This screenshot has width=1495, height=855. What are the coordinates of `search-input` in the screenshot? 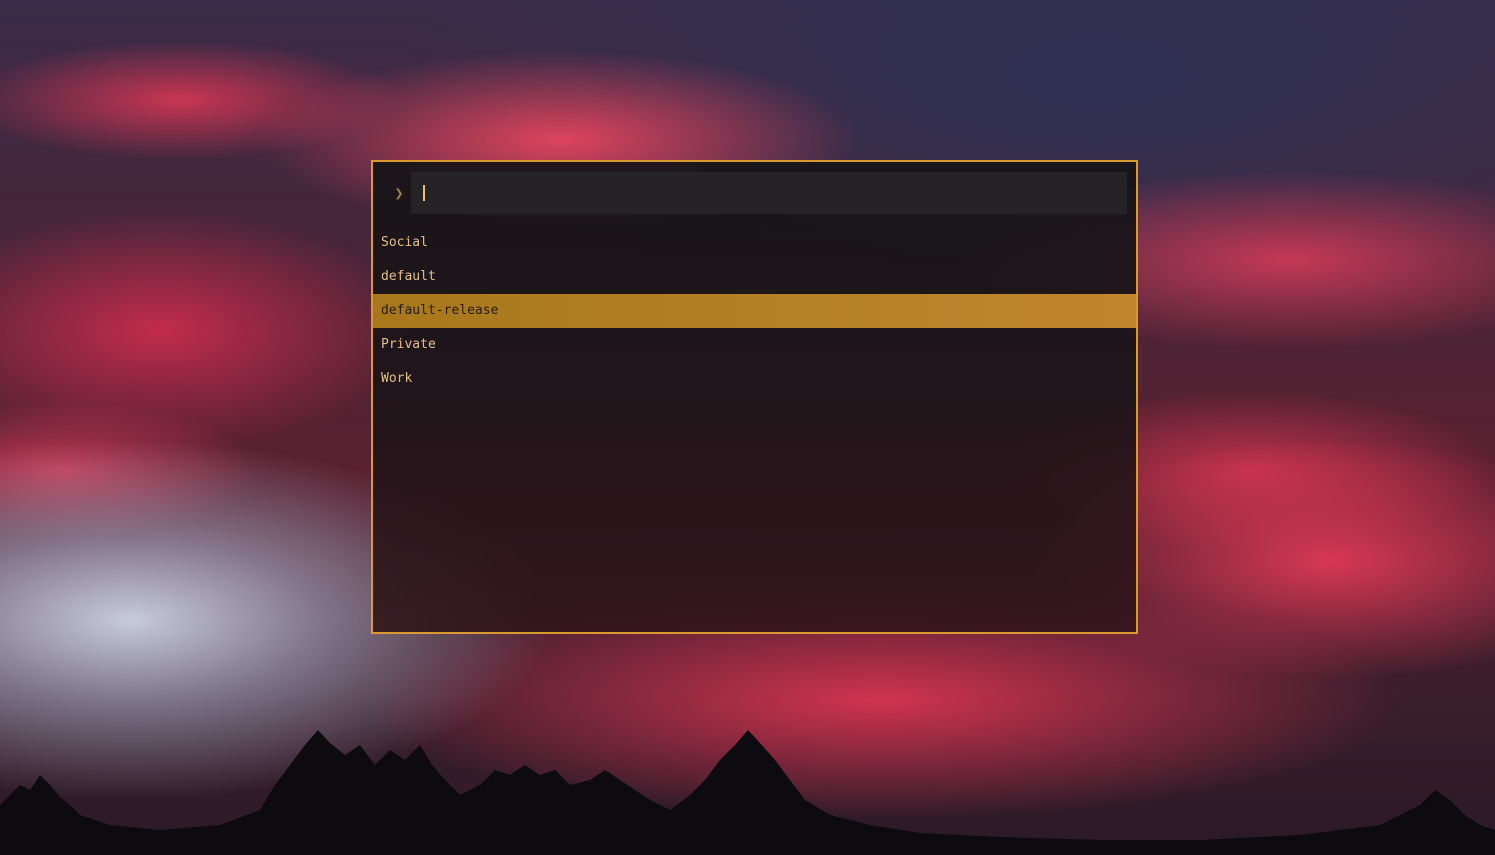 It's located at (769, 193).